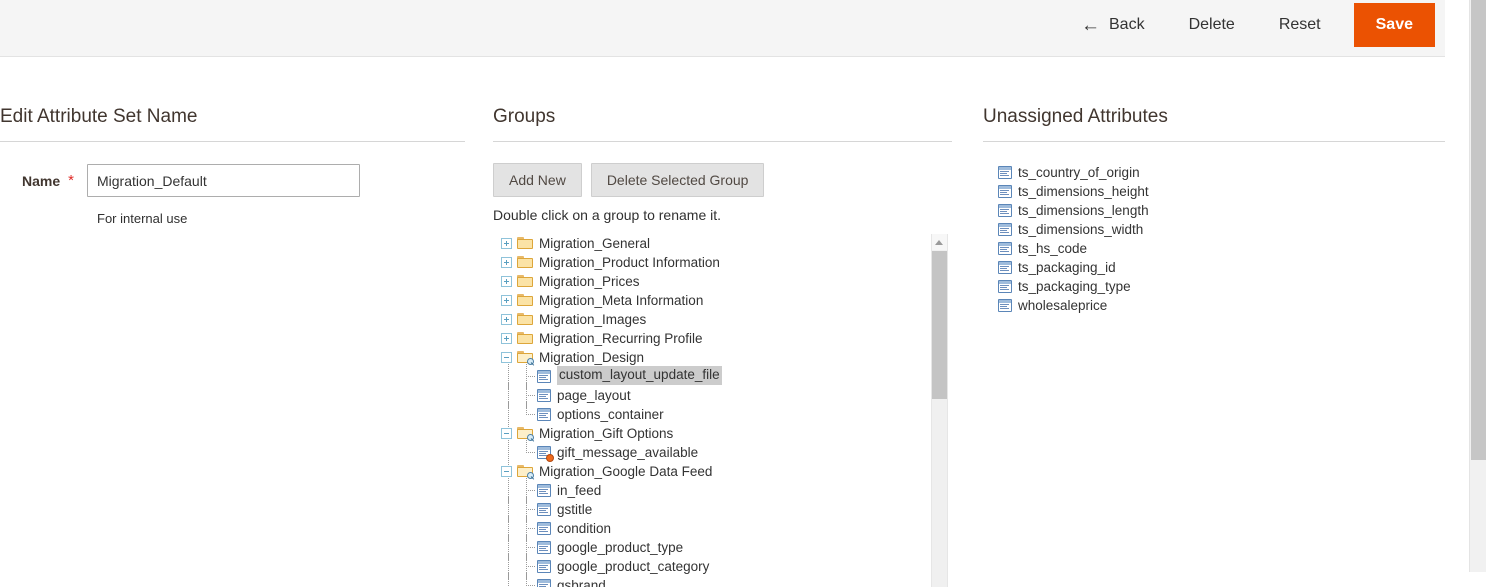 The height and width of the screenshot is (587, 1486). What do you see at coordinates (1080, 230) in the screenshot?
I see `unassigned-attribute-label: ts_dimensions_width` at bounding box center [1080, 230].